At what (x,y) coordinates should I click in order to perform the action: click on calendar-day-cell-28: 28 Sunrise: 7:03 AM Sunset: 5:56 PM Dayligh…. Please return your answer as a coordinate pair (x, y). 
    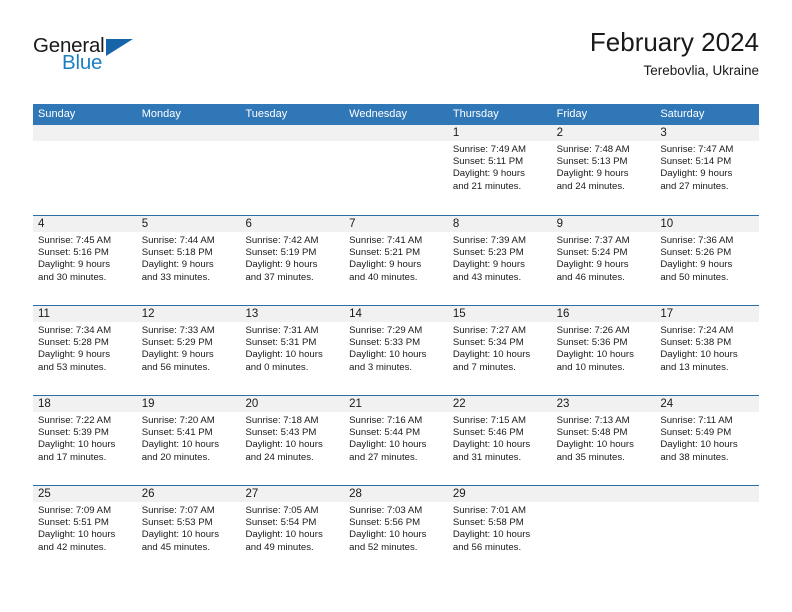
    Looking at the image, I should click on (396, 530).